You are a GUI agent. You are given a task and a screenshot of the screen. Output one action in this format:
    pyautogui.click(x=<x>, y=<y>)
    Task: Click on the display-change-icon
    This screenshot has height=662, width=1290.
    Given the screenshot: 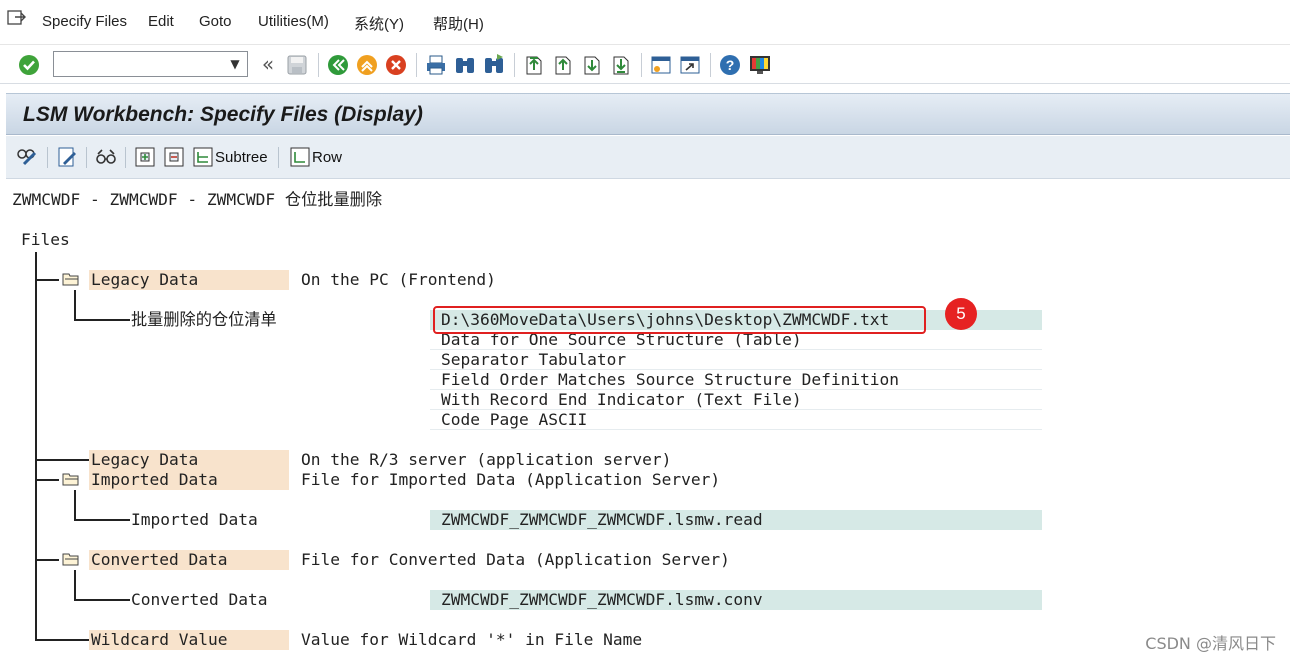 What is the action you would take?
    pyautogui.click(x=27, y=157)
    